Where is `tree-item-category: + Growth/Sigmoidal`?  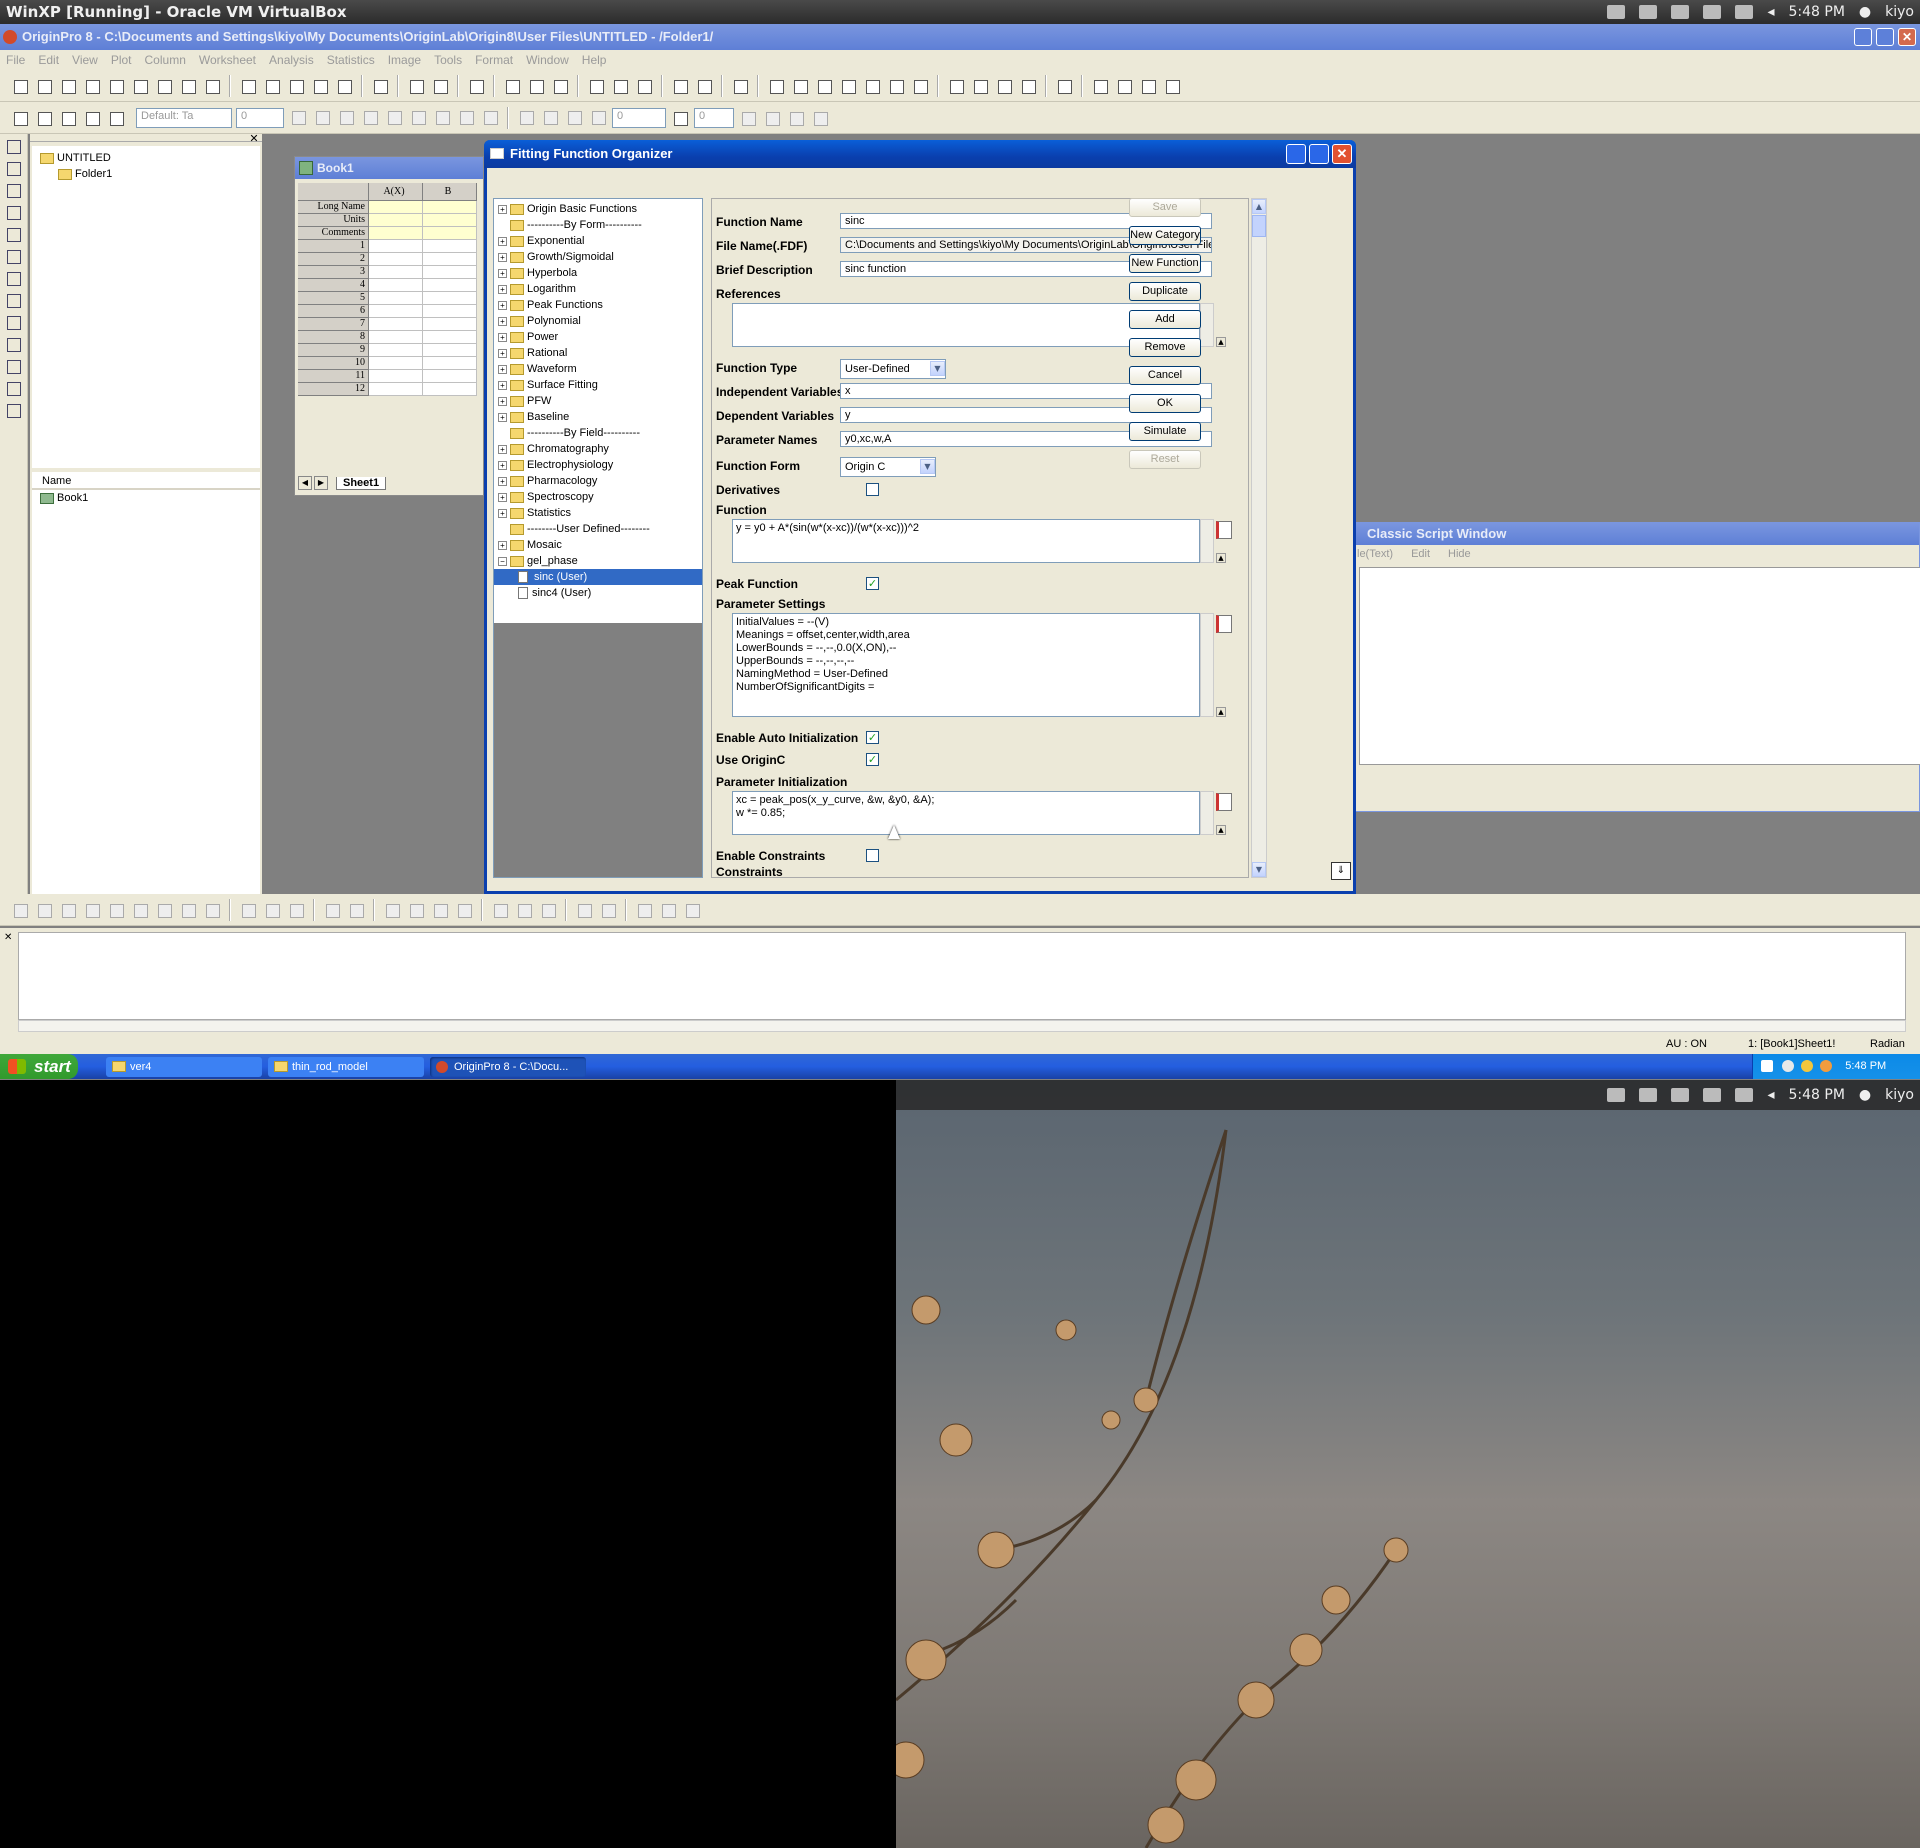 tree-item-category: + Growth/Sigmoidal is located at coordinates (598, 257).